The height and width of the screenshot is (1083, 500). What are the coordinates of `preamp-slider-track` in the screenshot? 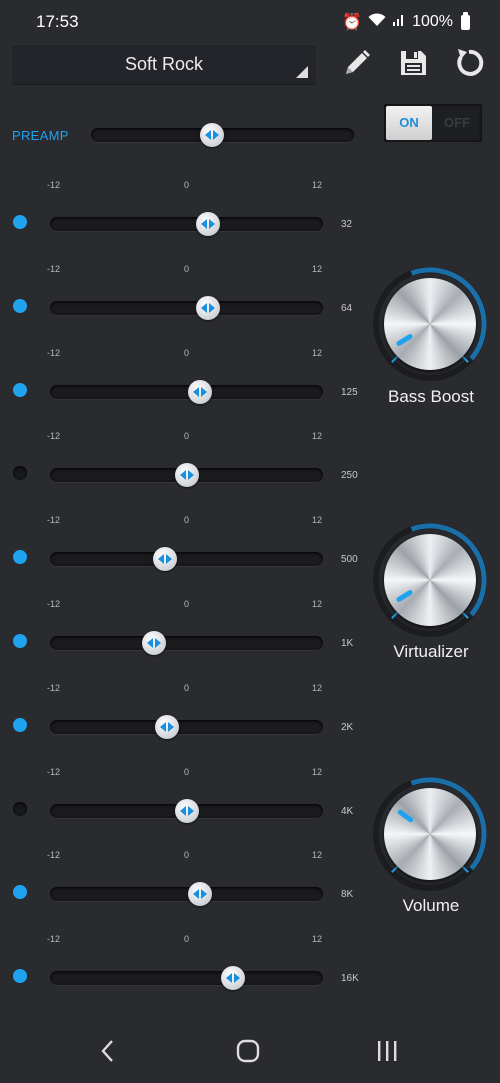 It's located at (222, 135).